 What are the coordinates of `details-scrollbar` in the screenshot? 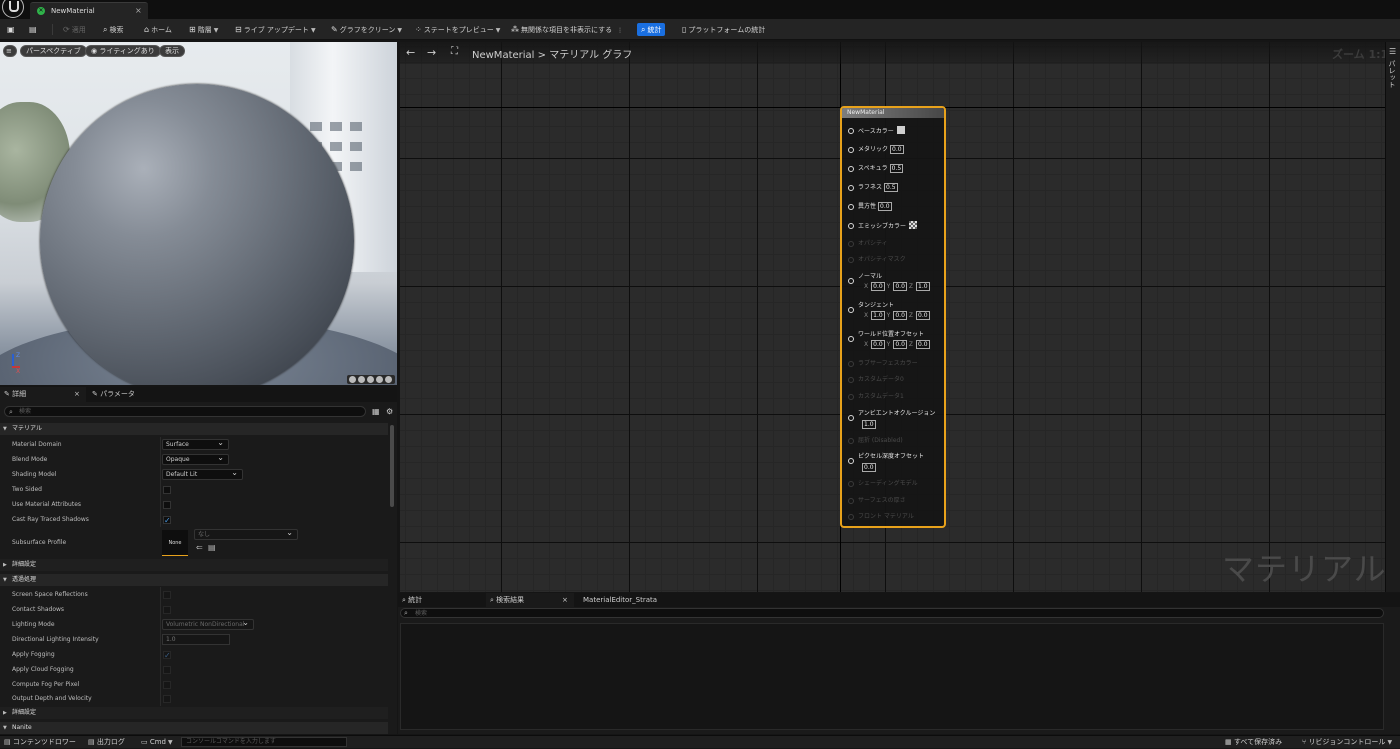 It's located at (392, 466).